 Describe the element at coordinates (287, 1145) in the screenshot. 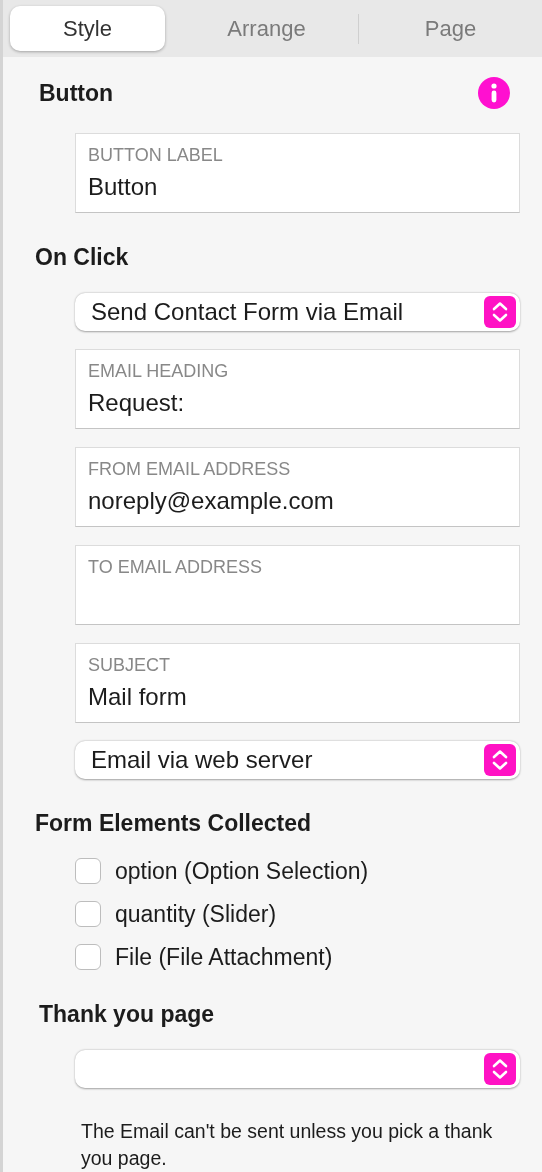

I see `warning-text: The Email can't be sent unless you pick a thank you page.` at that location.